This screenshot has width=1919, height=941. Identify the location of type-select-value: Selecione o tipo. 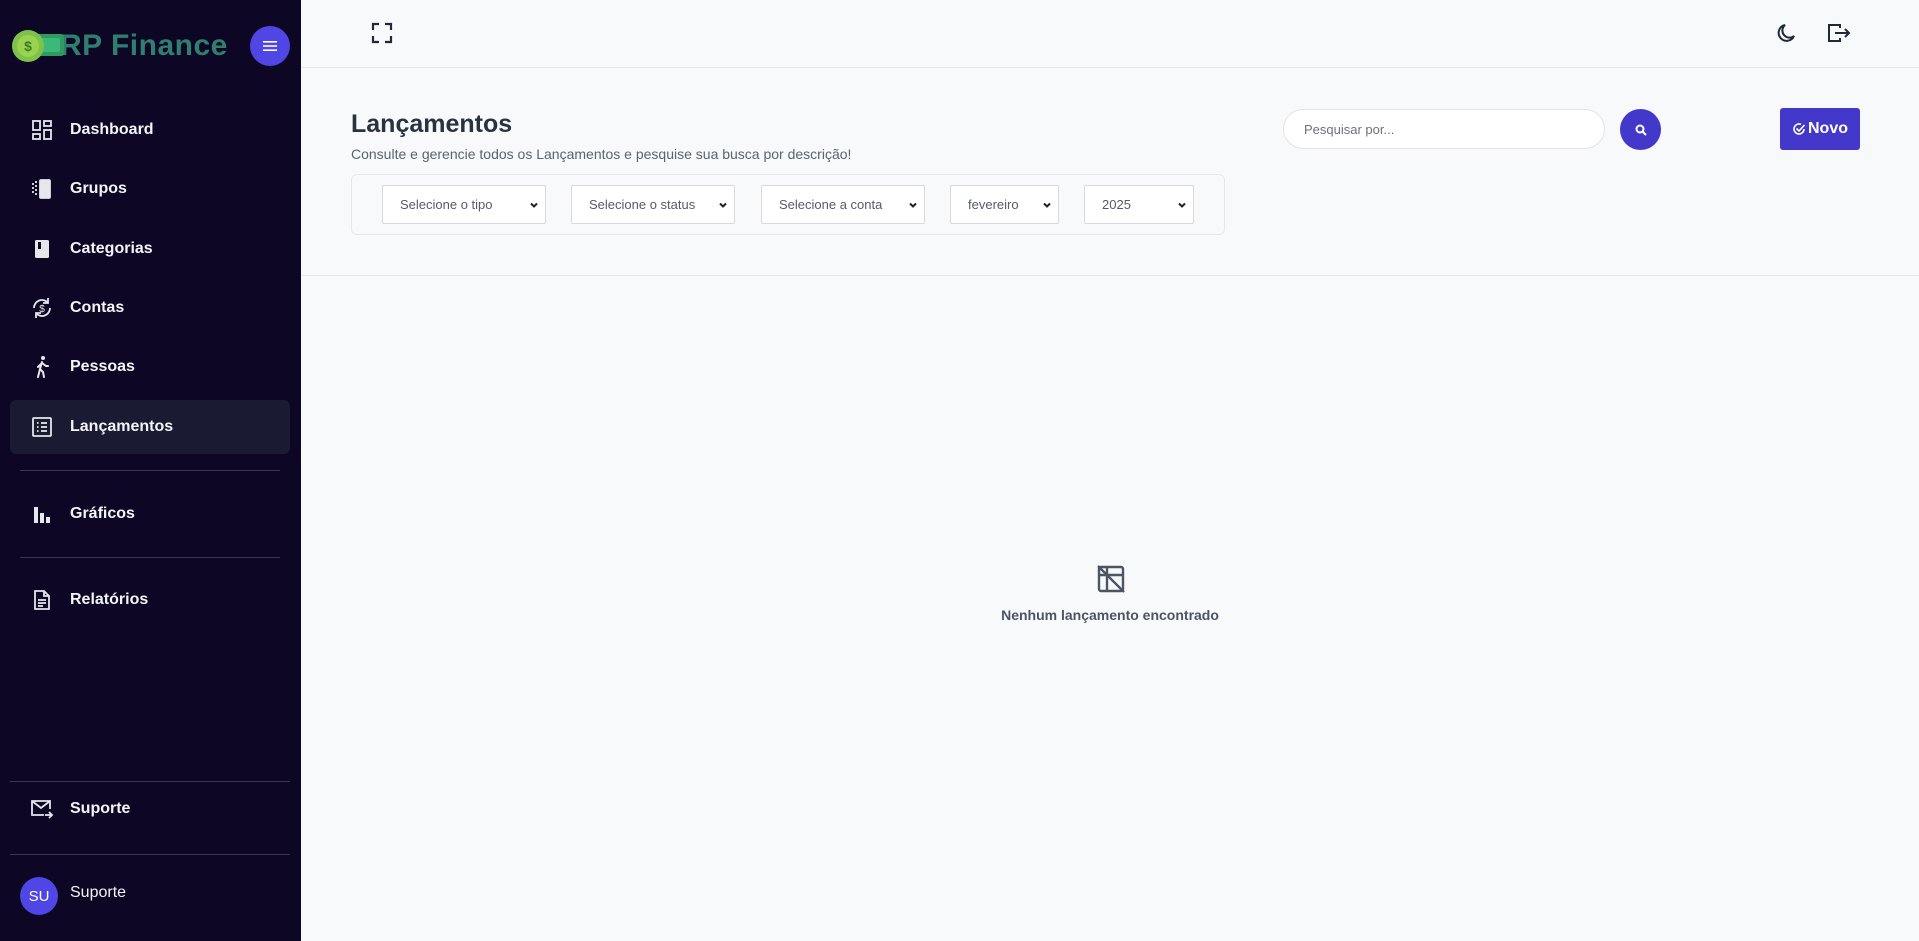
(446, 204).